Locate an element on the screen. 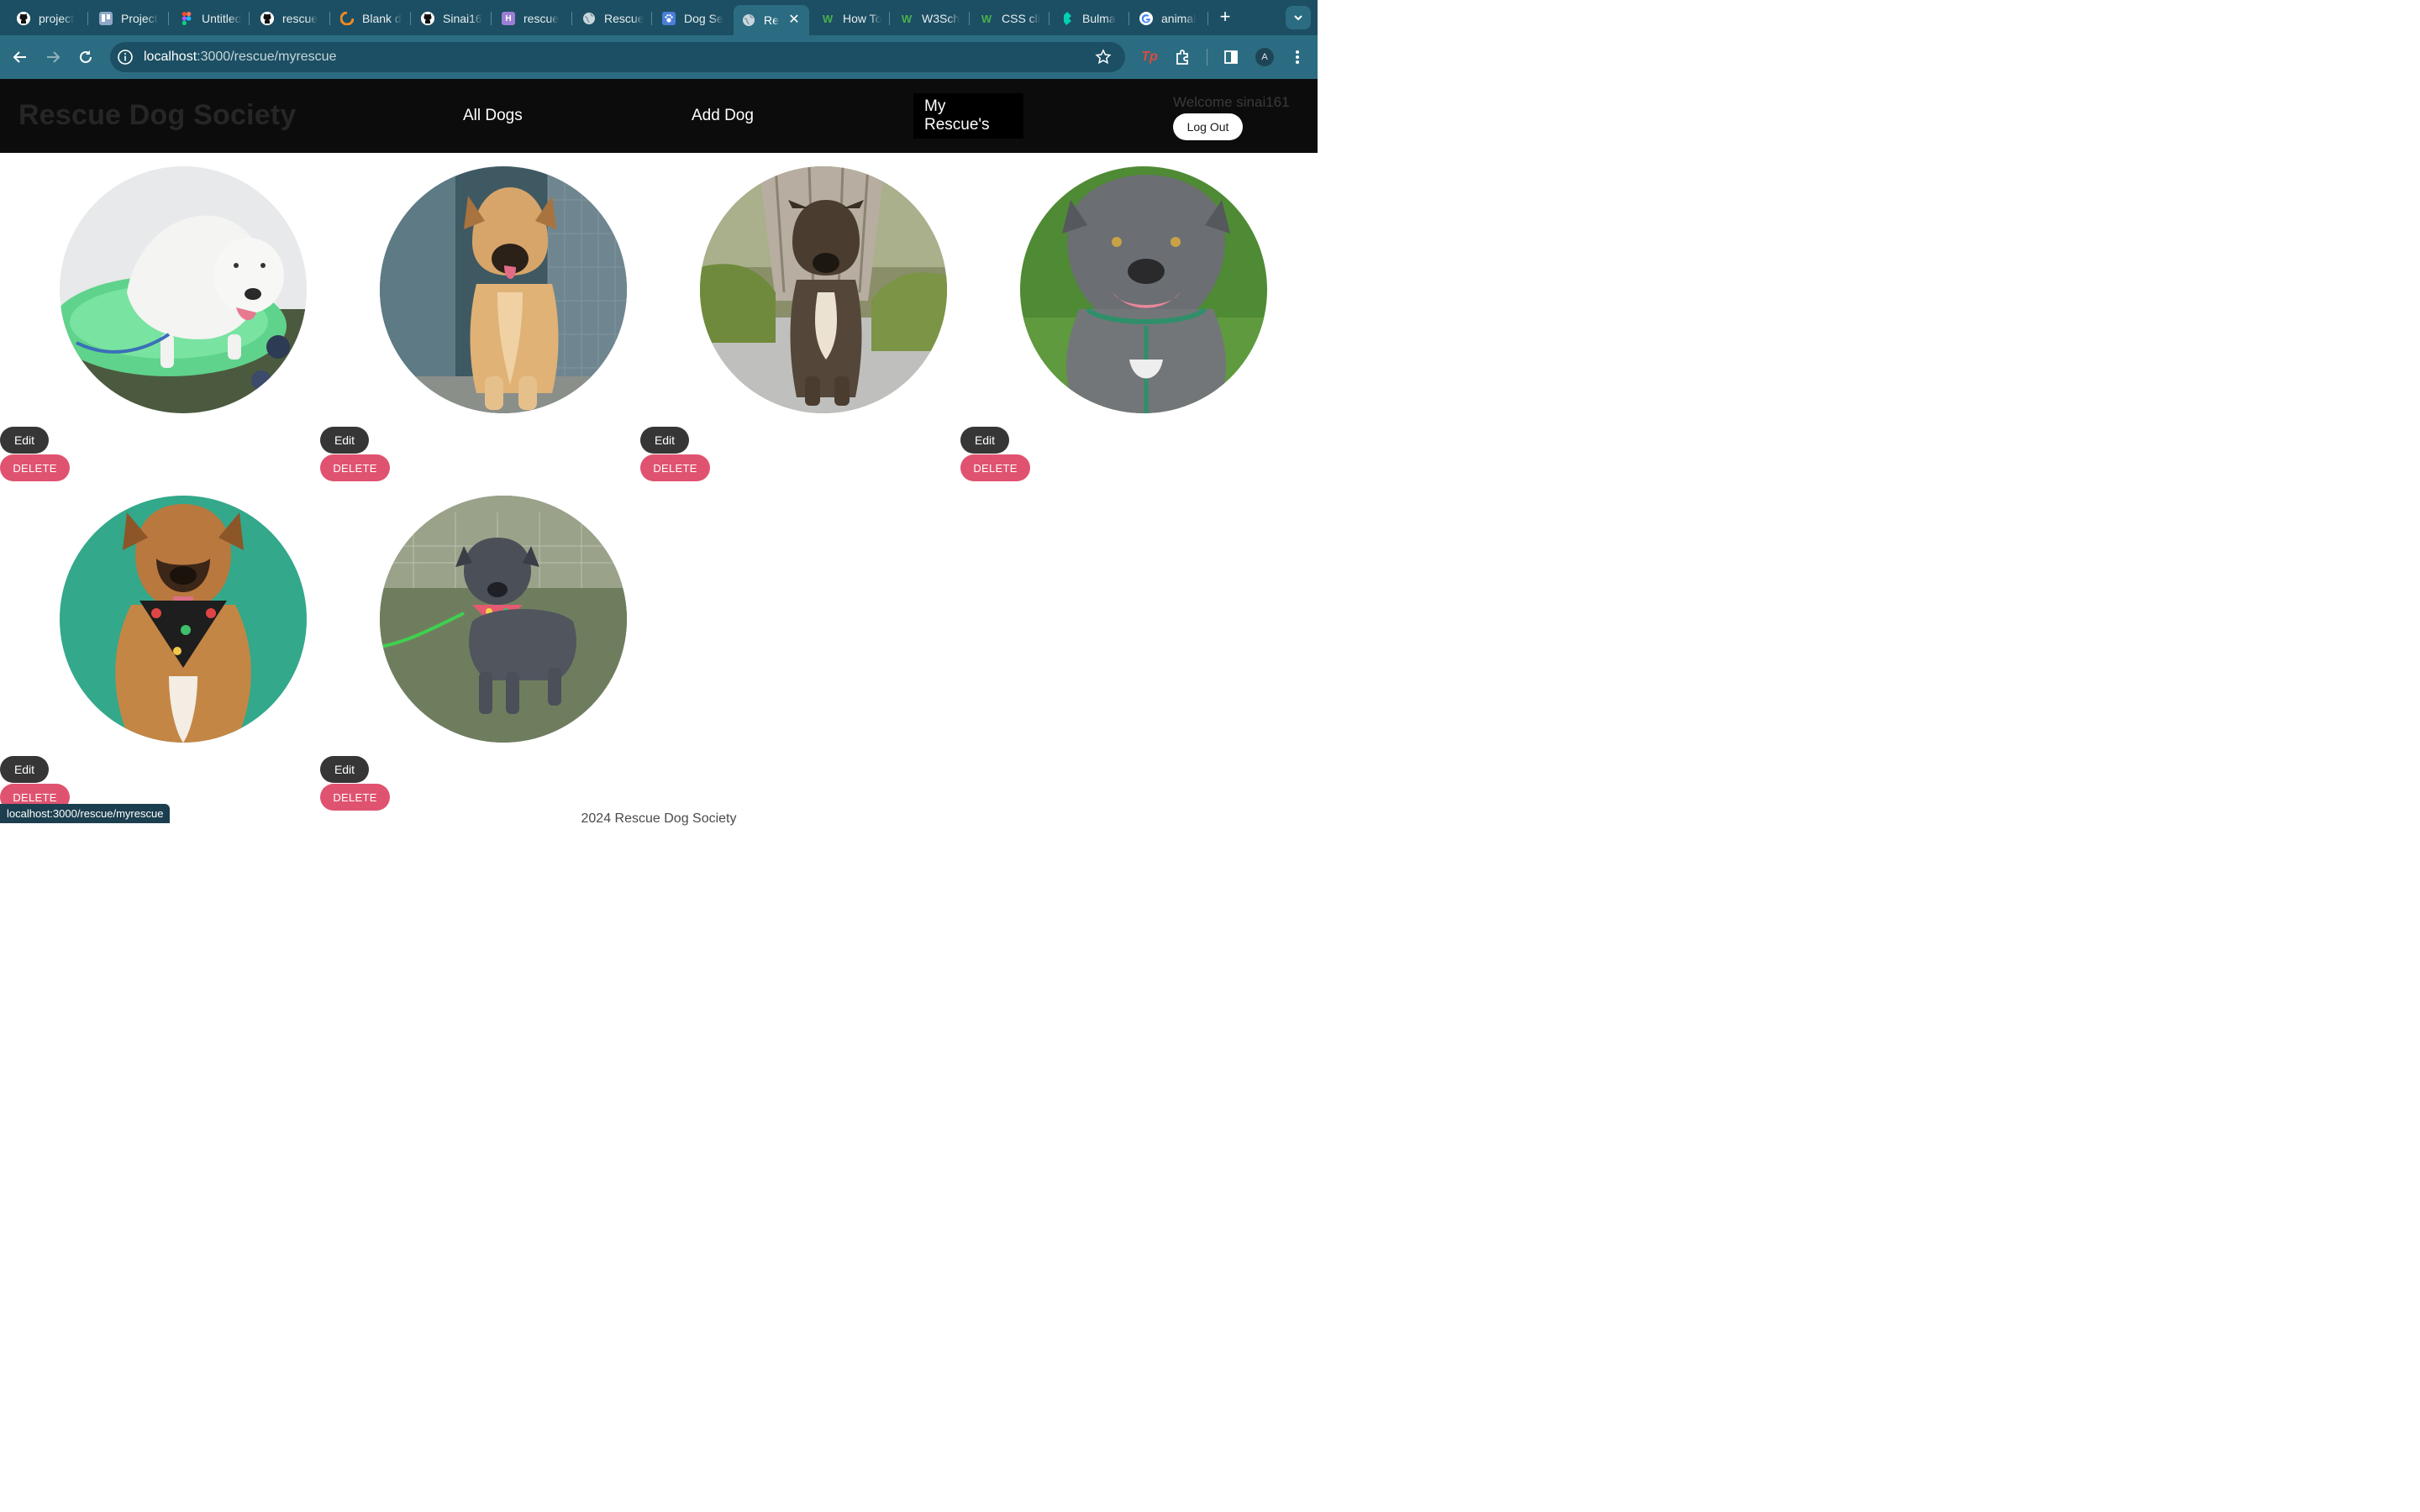 The height and width of the screenshot is (1512, 2420). brindle-dog-by-tree-image is located at coordinates (824, 289).